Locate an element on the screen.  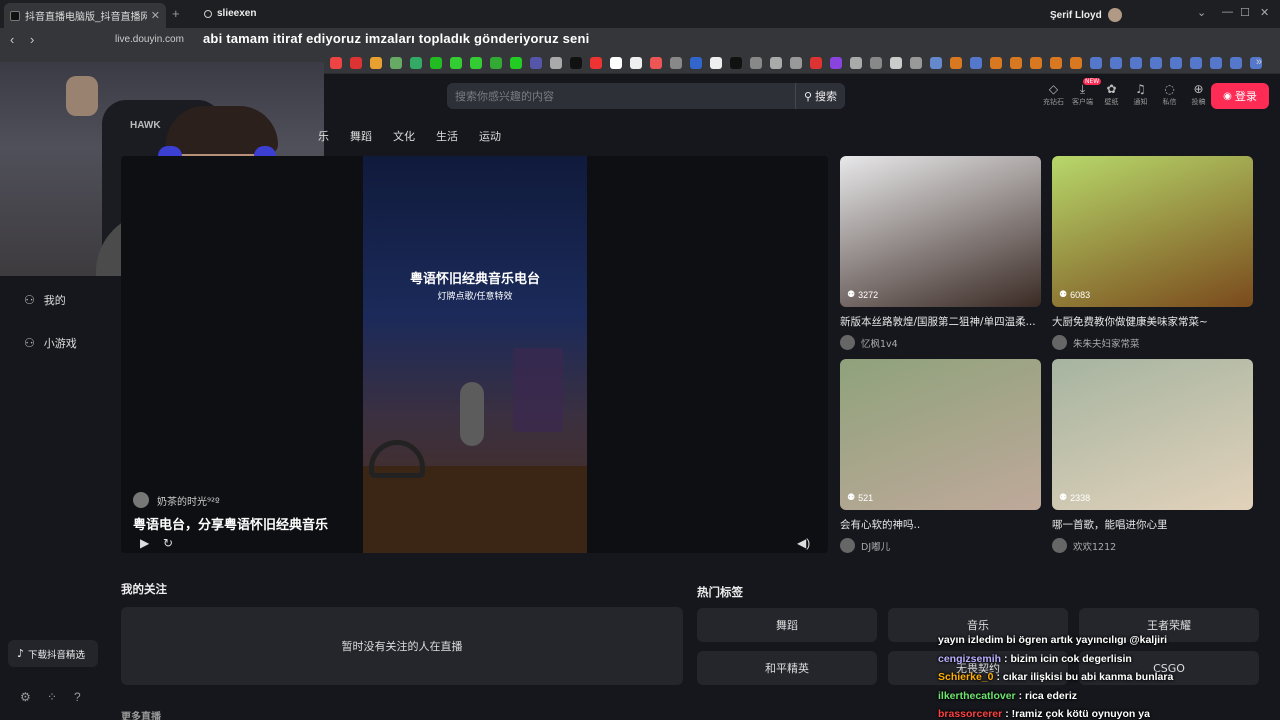
live-video-frame: 粤语怀旧经典音乐电台 灯牌点歌/任意特效 is located at coordinates (475, 354).